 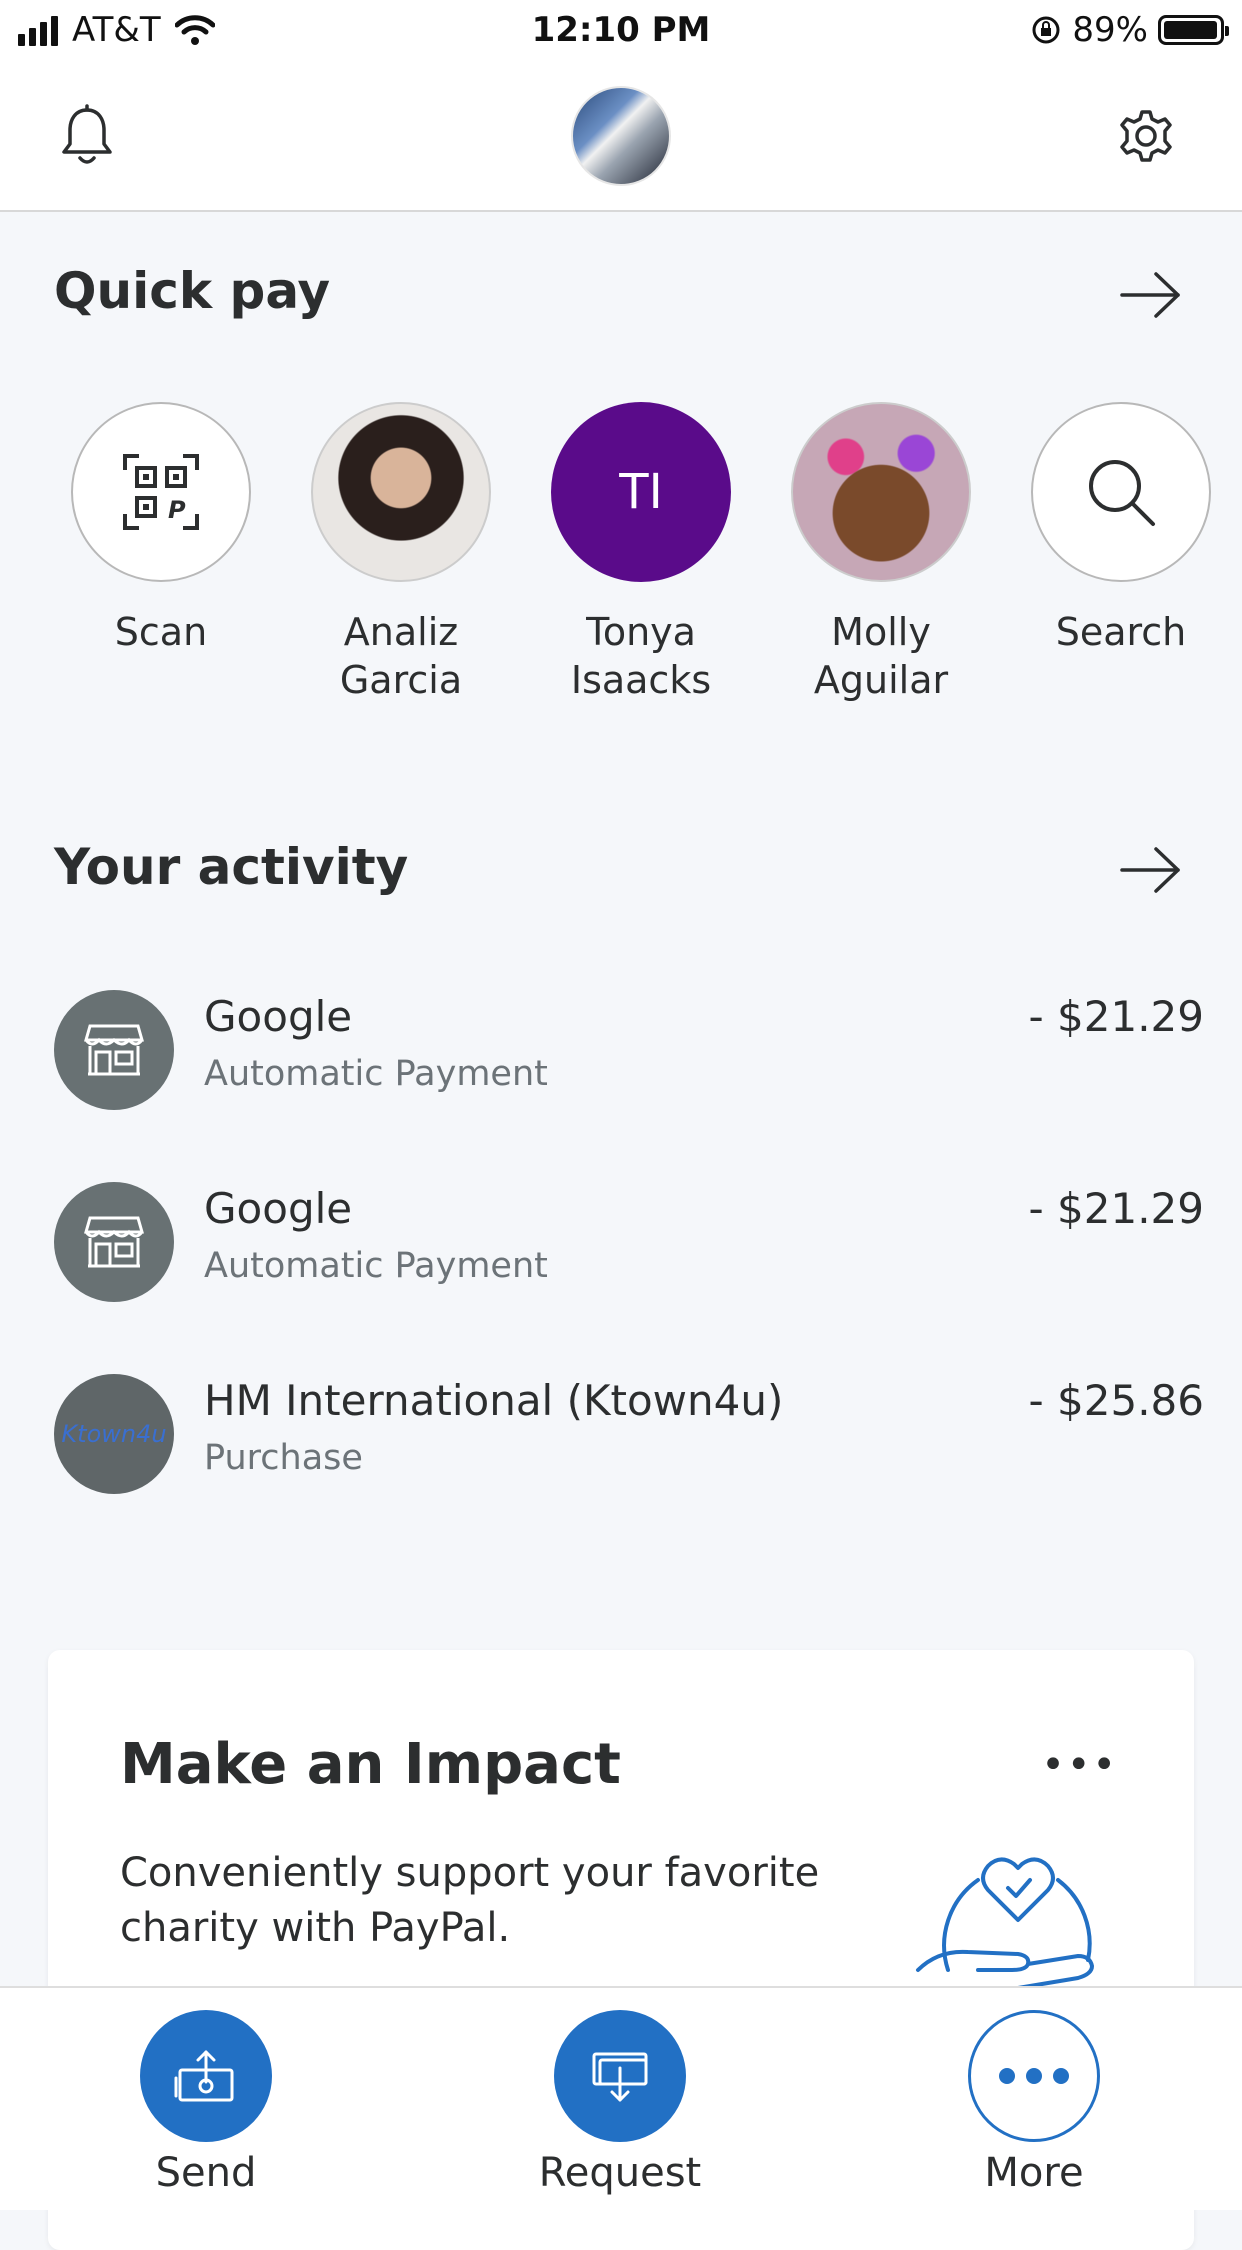 I want to click on more-dots-icon, so click(x=1034, y=2076).